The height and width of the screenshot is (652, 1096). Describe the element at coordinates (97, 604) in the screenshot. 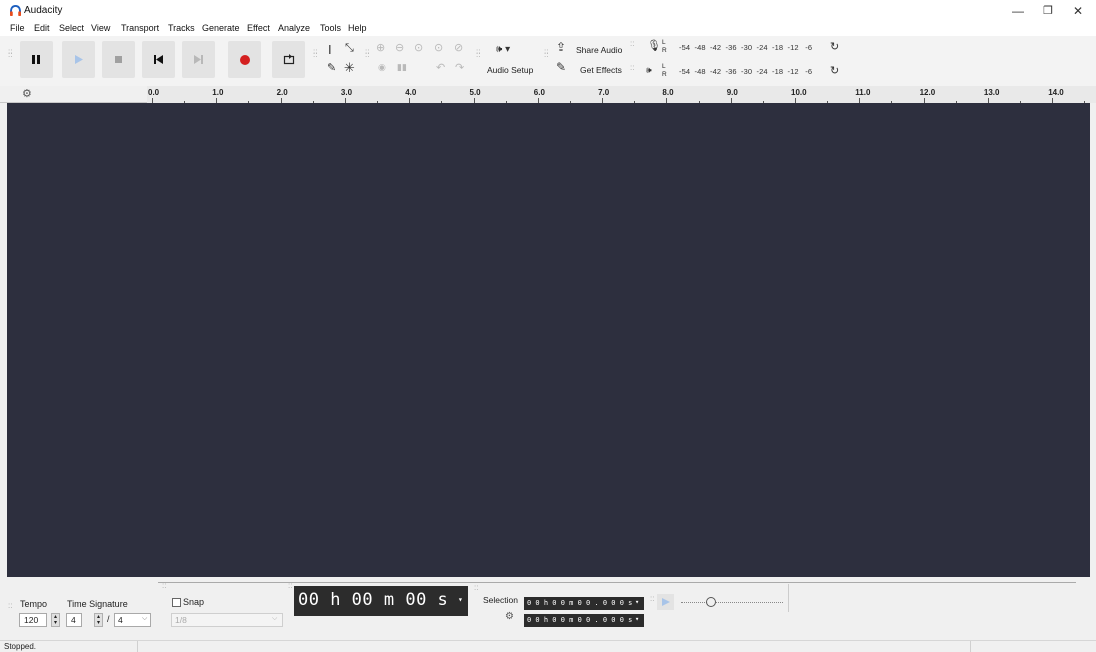

I see `time-signature-label: Time Signature` at that location.